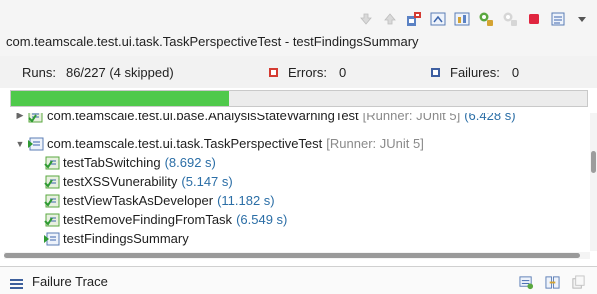  I want to click on runs-label: Runs:, so click(39, 72).